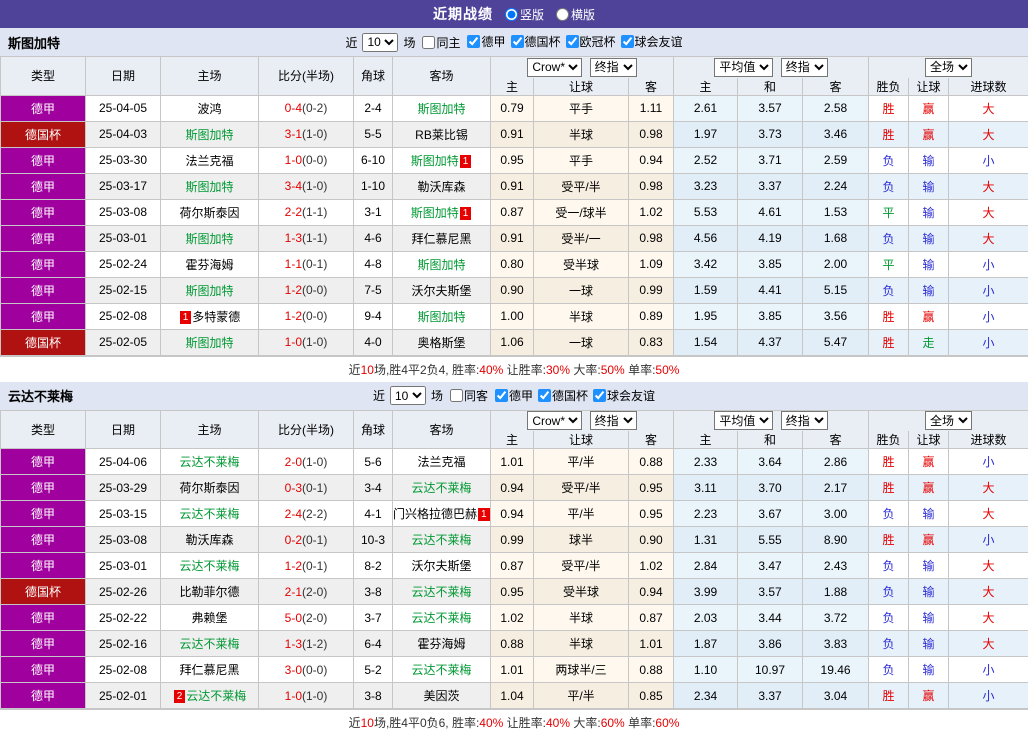 The height and width of the screenshot is (736, 1028). What do you see at coordinates (210, 488) in the screenshot?
I see `home-team-cell: 荷尔斯泰因` at bounding box center [210, 488].